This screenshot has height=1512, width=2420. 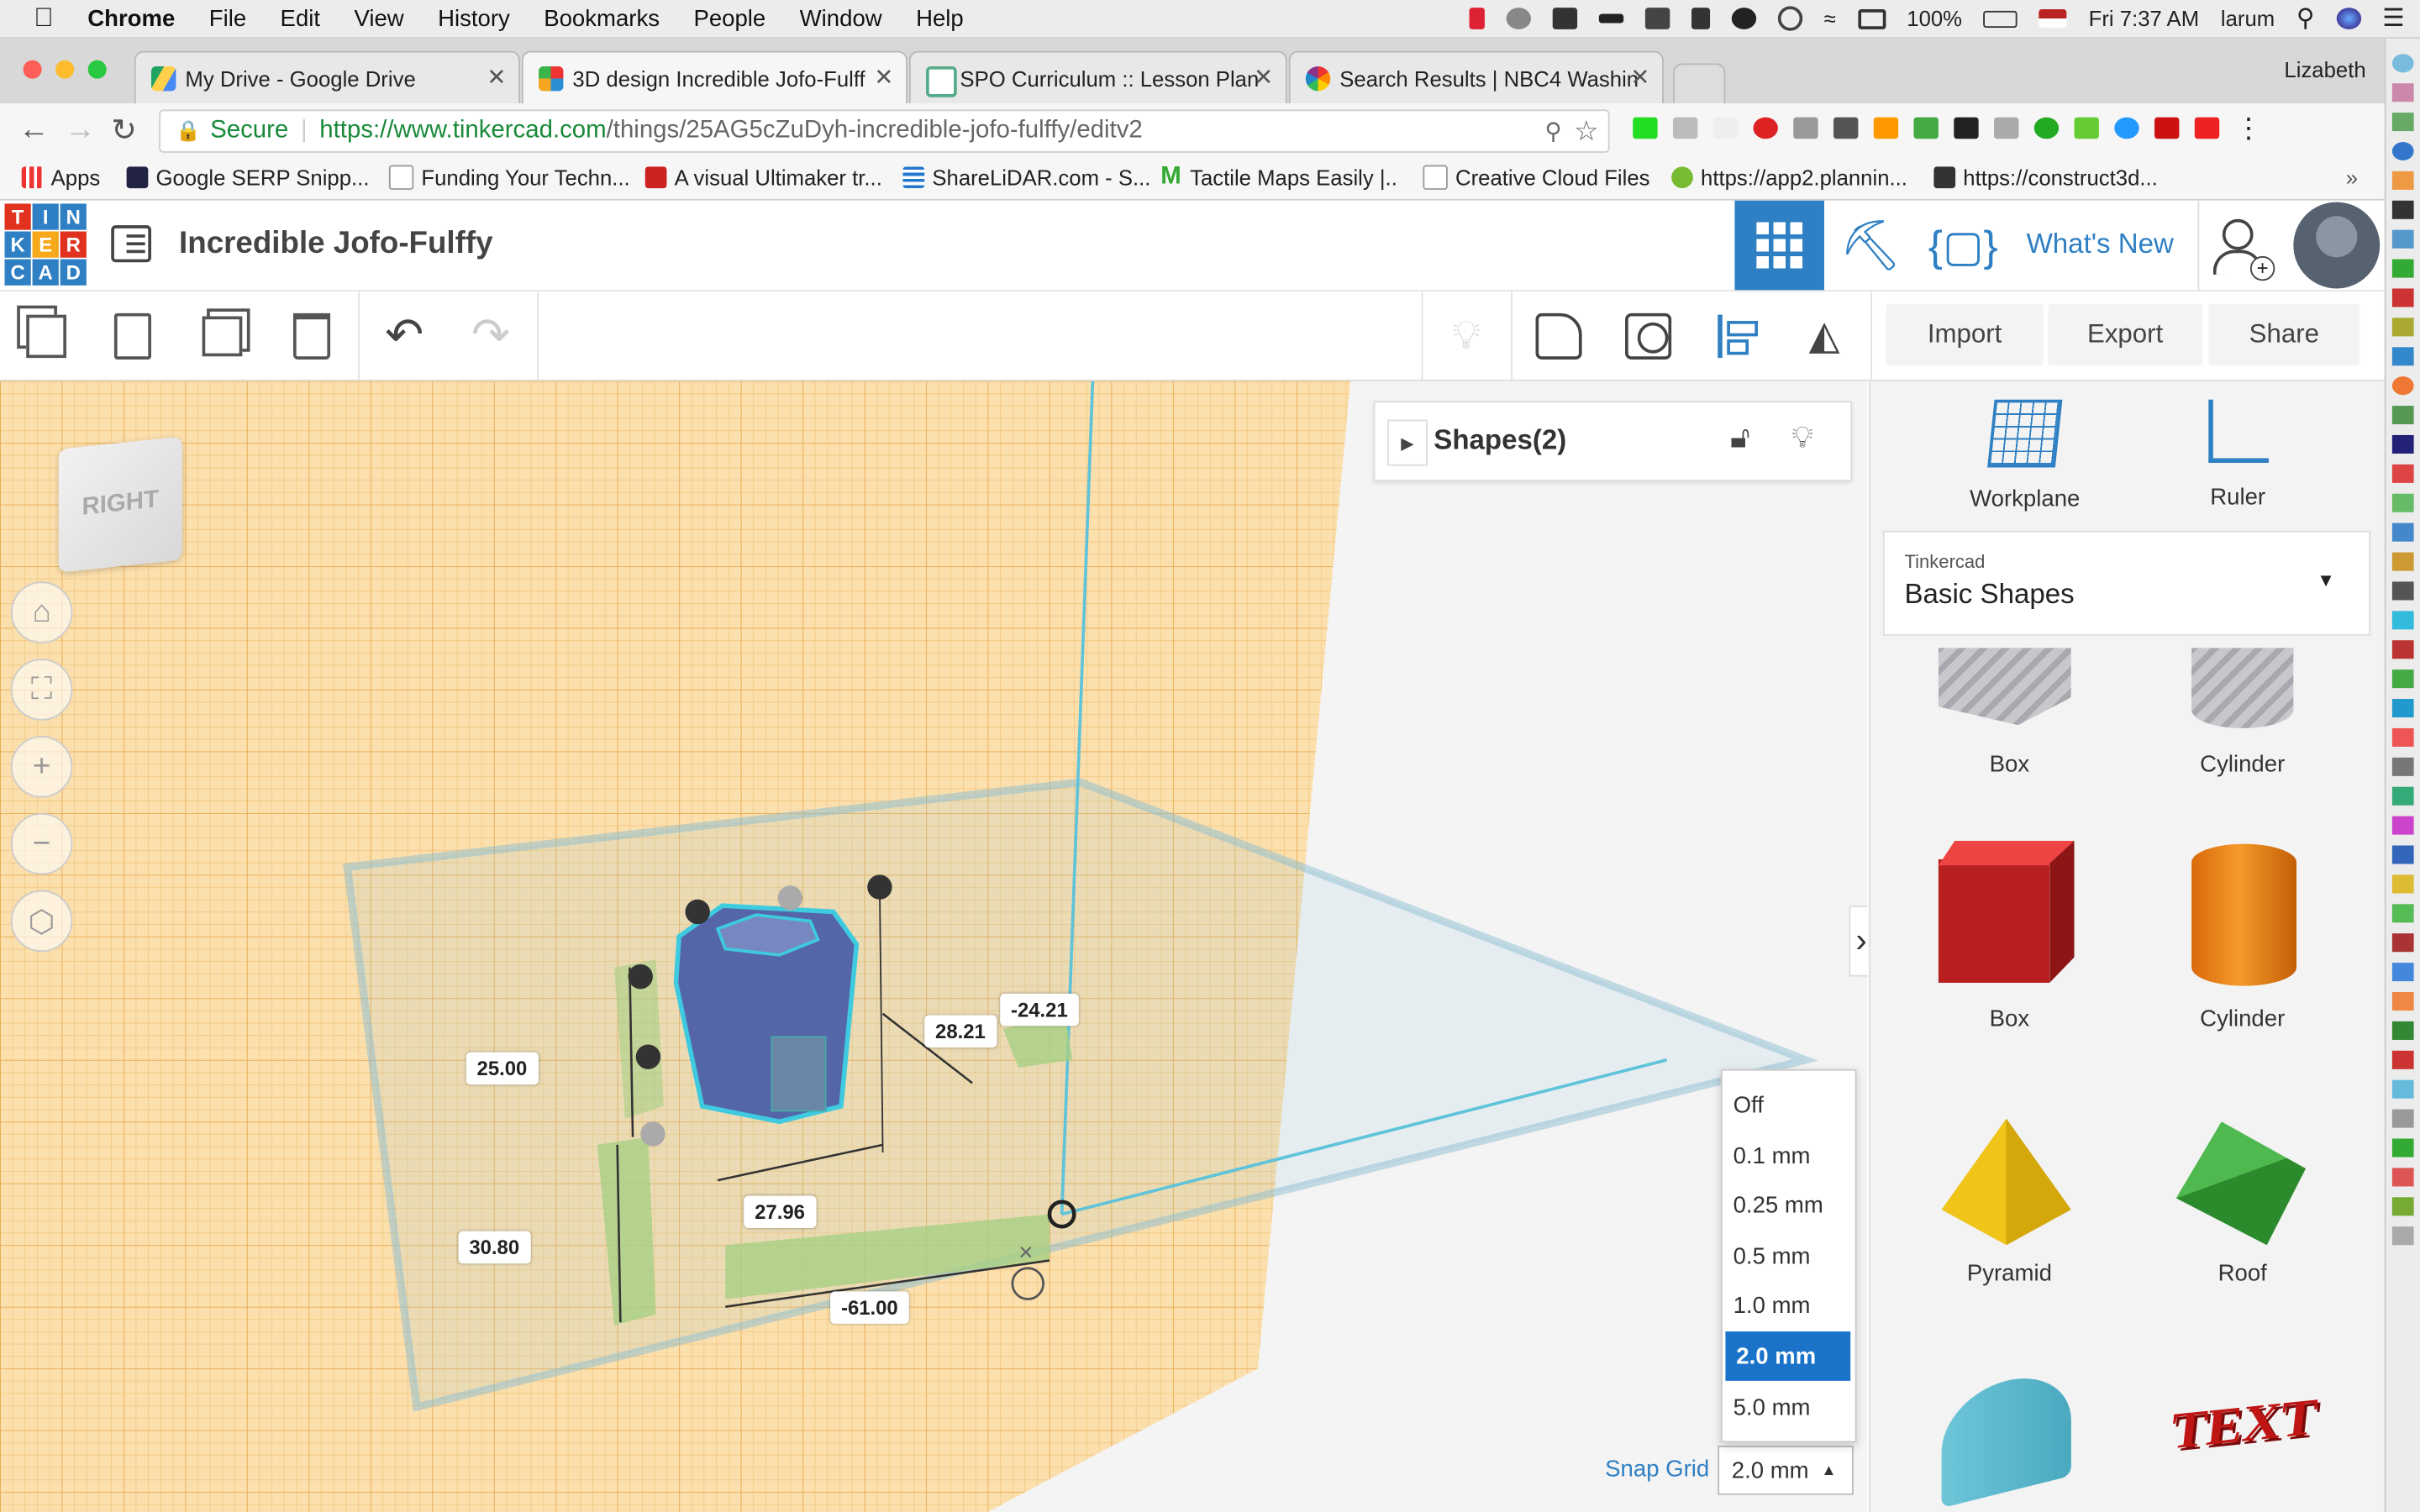 What do you see at coordinates (41, 767) in the screenshot?
I see `zoom-in-button: +` at bounding box center [41, 767].